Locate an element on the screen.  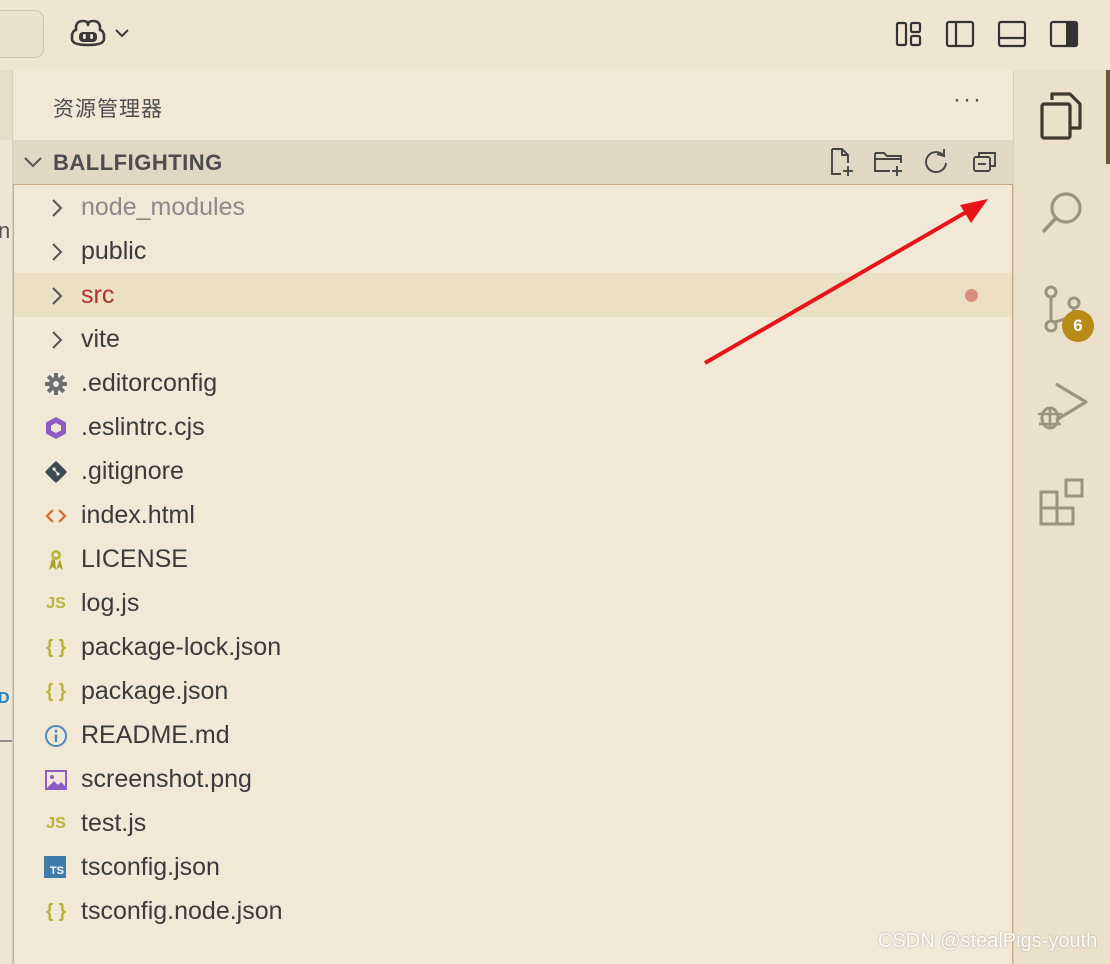
tree-item-label: public is located at coordinates (114, 251).